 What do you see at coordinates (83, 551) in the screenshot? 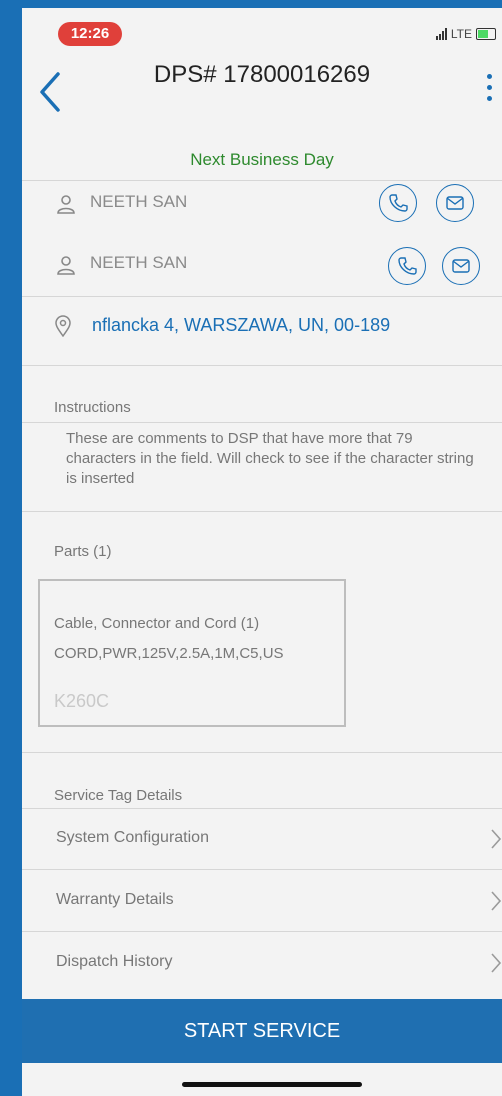
I see `parts-label: Parts (1)` at bounding box center [83, 551].